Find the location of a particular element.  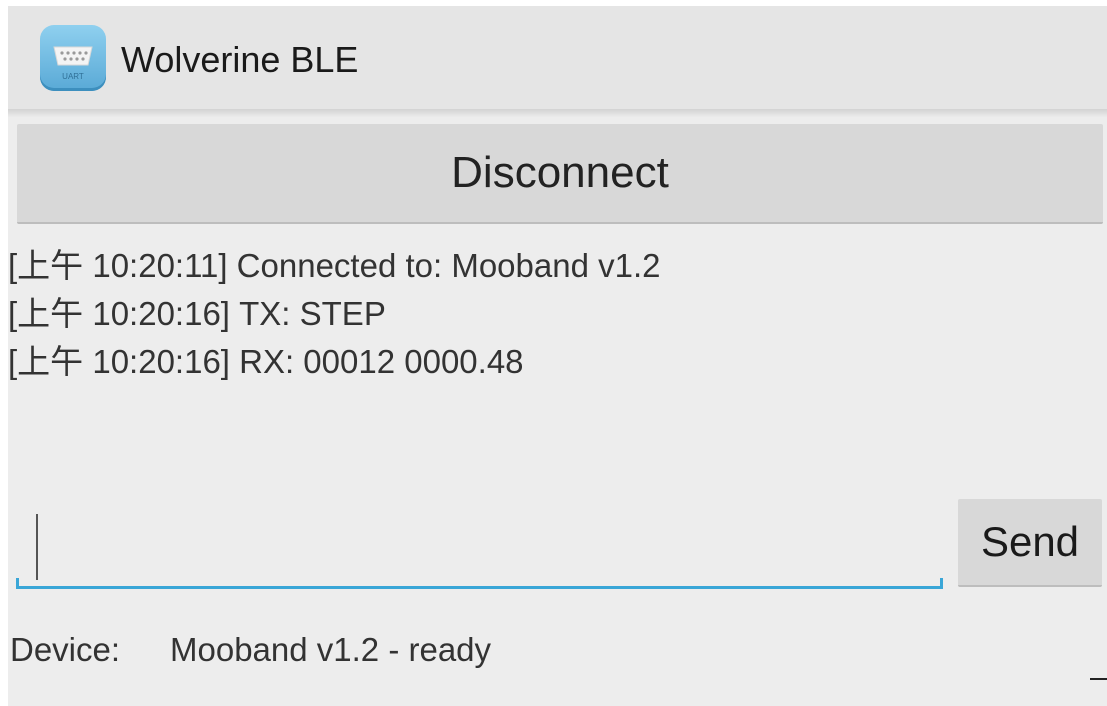

message-input-container is located at coordinates (479, 549).